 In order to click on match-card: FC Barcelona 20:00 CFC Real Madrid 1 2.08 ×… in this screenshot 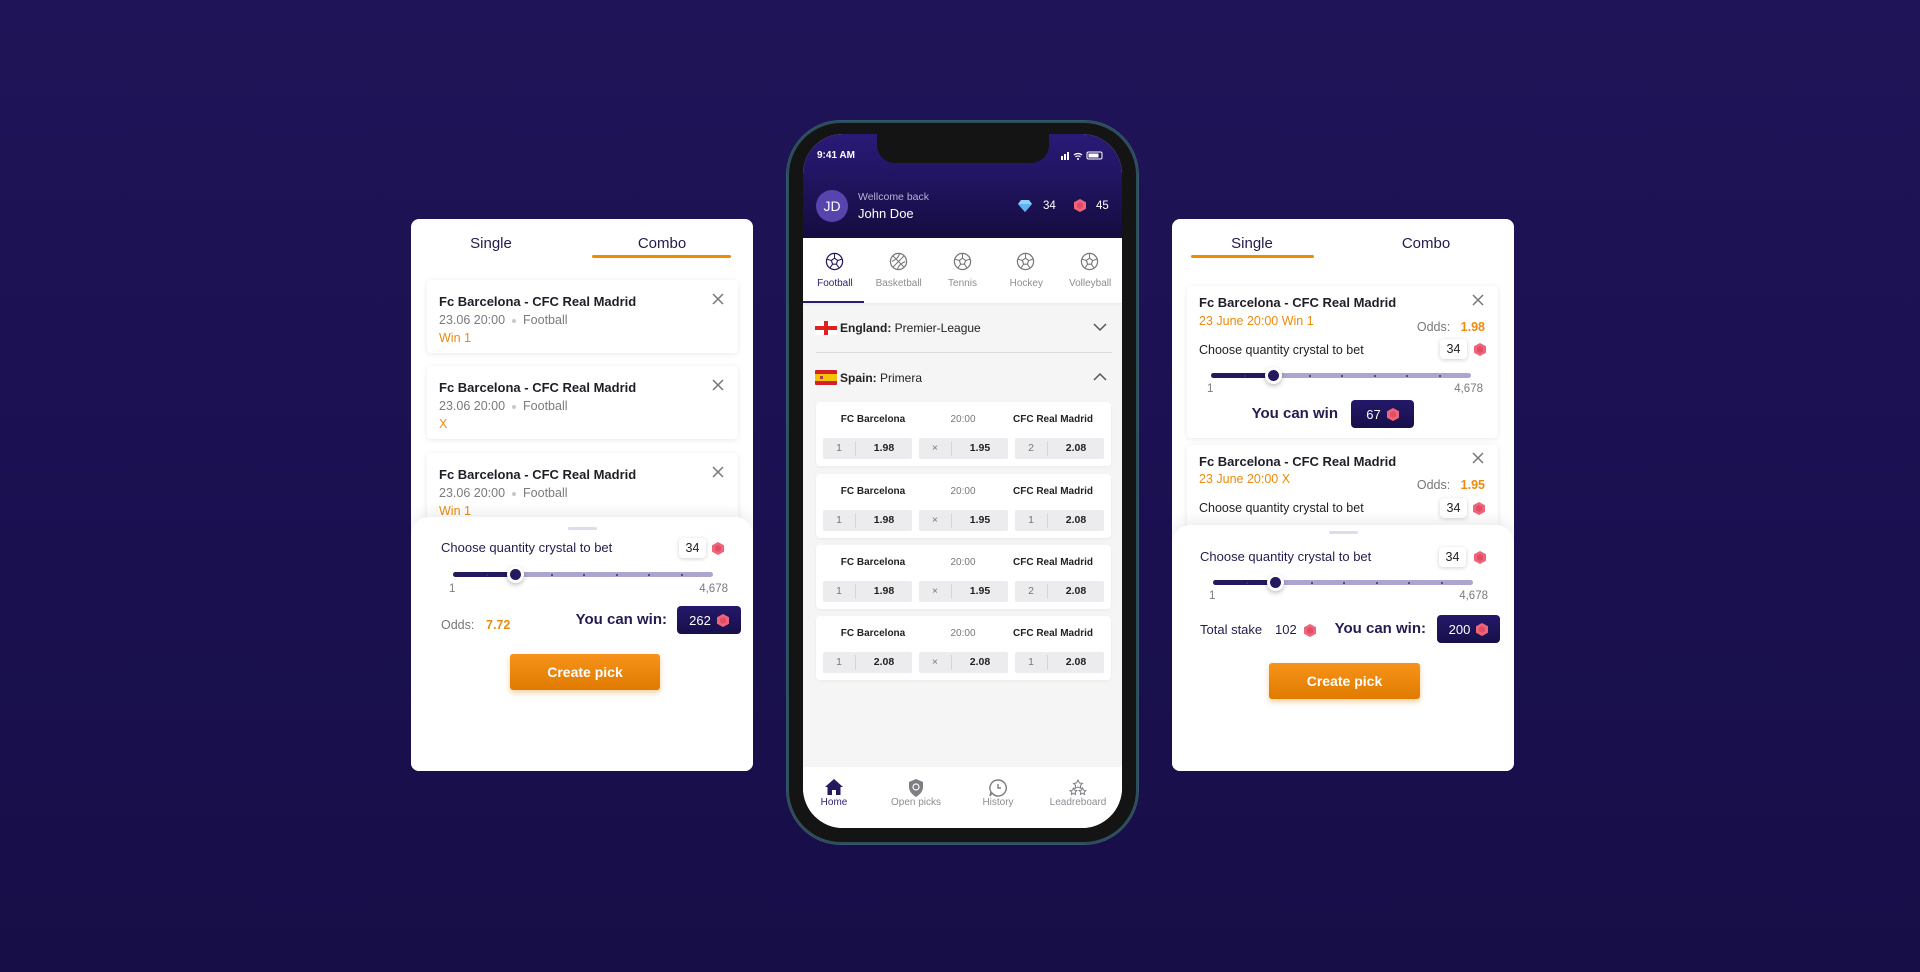, I will do `click(963, 648)`.